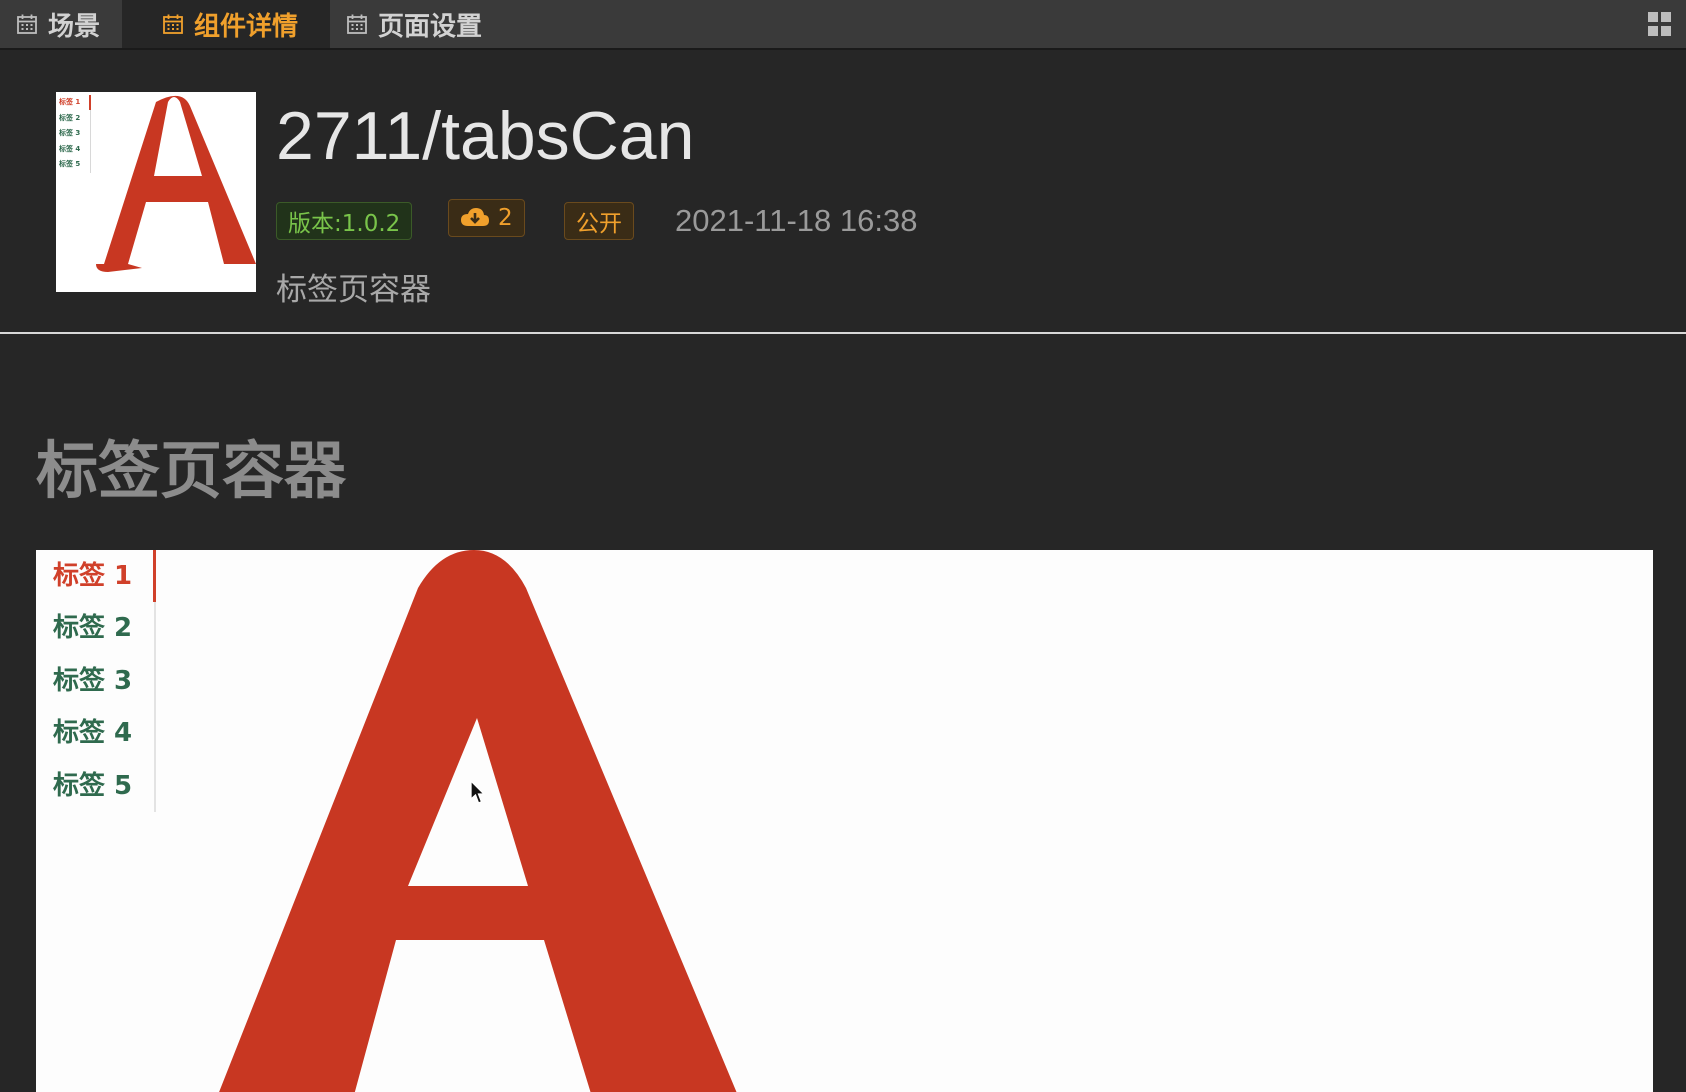 This screenshot has height=1092, width=1686. Describe the element at coordinates (191, 470) in the screenshot. I see `section-title: 标签页容器` at that location.